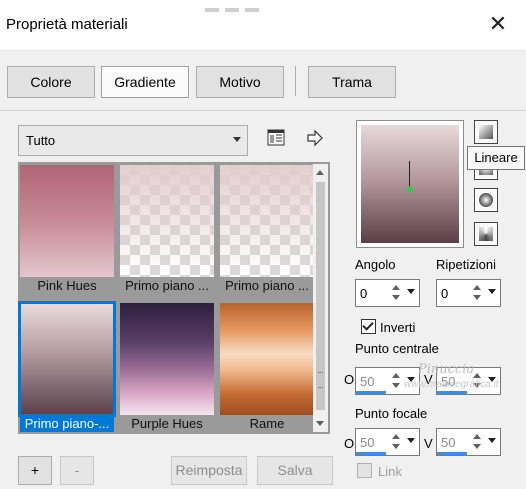 The width and height of the screenshot is (526, 489). I want to click on center-h-updown, so click(396, 381).